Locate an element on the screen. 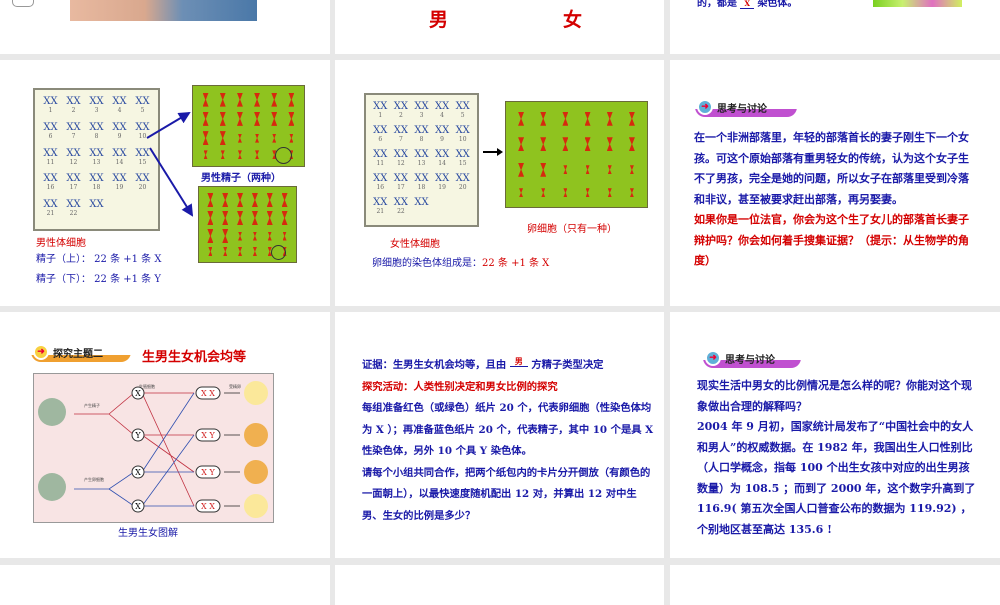 This screenshot has width=1000, height=605. sperm-top-text: 精子（上）： 22 条 +1 条 X is located at coordinates (99, 259).